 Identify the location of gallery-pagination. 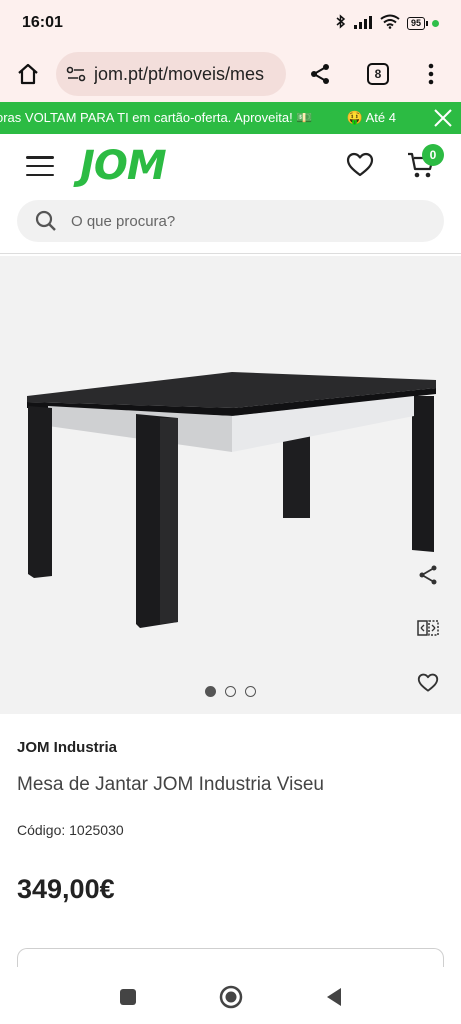
(230, 691).